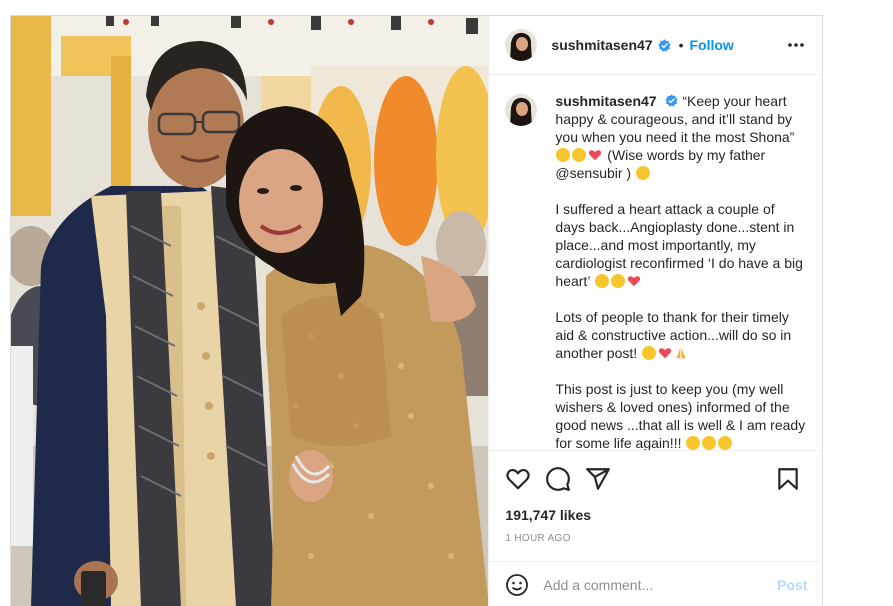 The height and width of the screenshot is (606, 893). I want to click on avatar-image, so click(521, 45).